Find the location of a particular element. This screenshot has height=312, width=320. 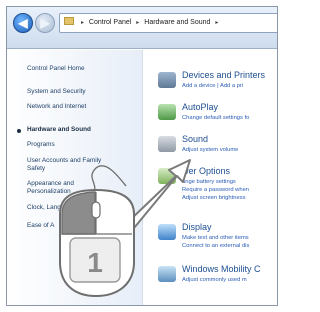

sidebar-item-ease-of-access: Ease of A is located at coordinates (40, 225).